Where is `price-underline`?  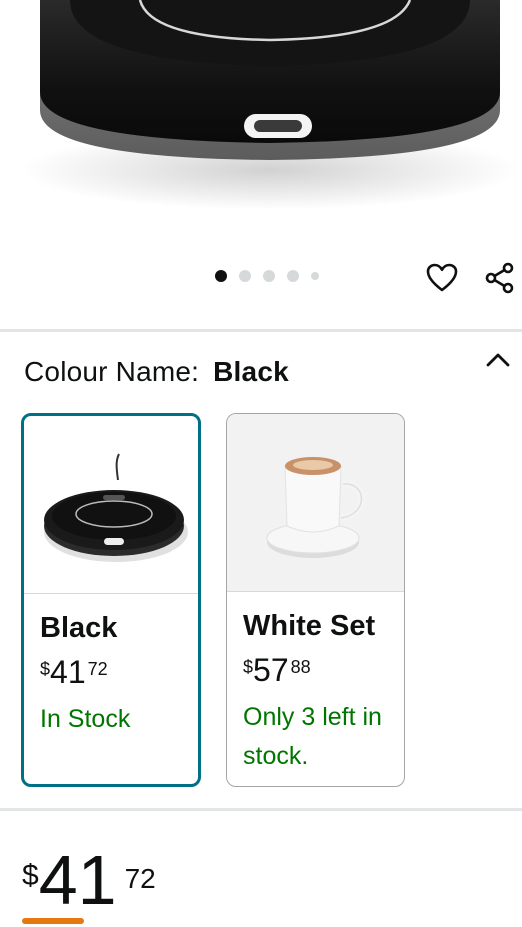
price-underline is located at coordinates (53, 921).